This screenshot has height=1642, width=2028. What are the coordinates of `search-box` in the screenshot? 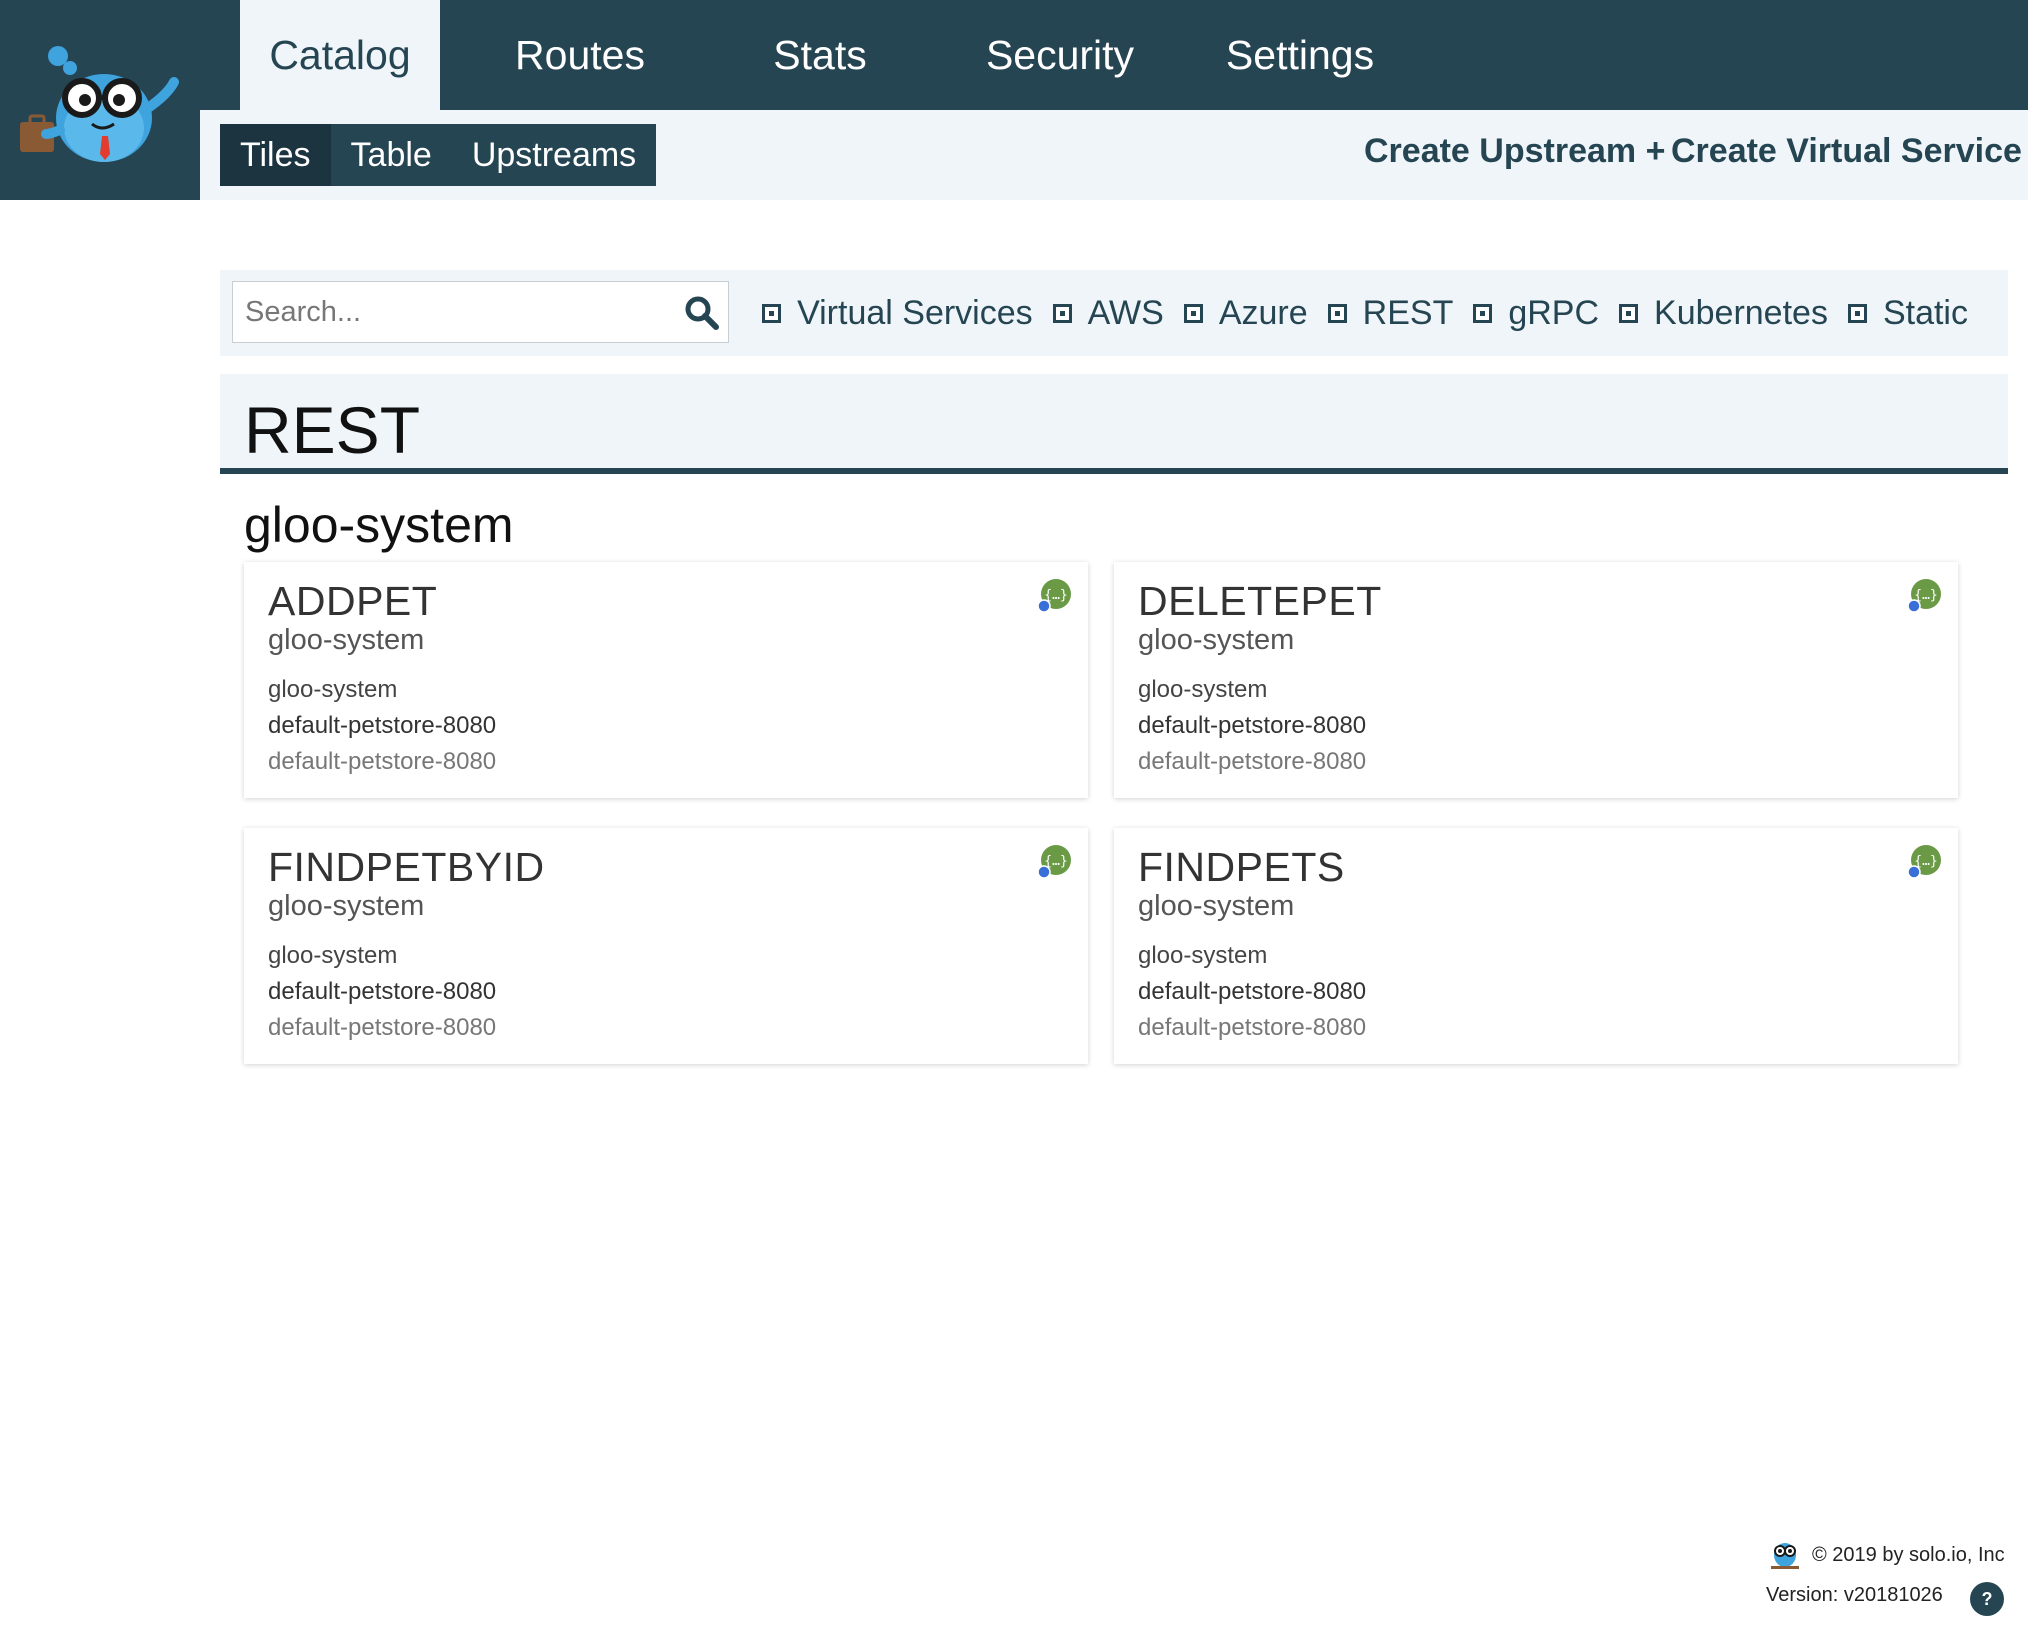 It's located at (480, 312).